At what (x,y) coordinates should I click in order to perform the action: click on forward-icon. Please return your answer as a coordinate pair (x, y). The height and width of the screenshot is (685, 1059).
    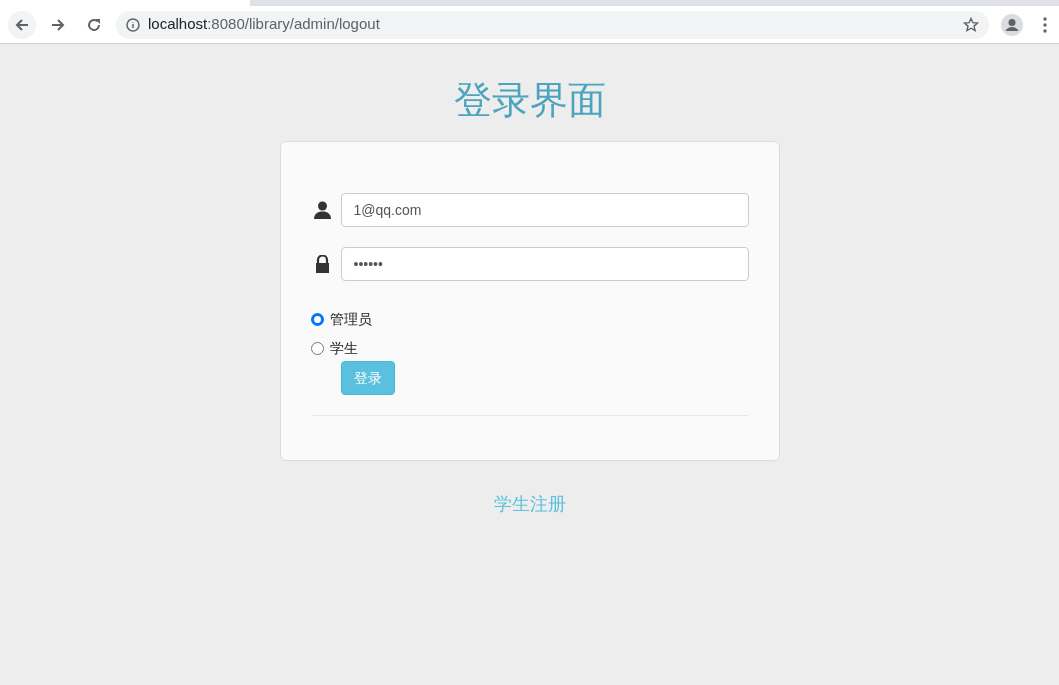
    Looking at the image, I should click on (58, 24).